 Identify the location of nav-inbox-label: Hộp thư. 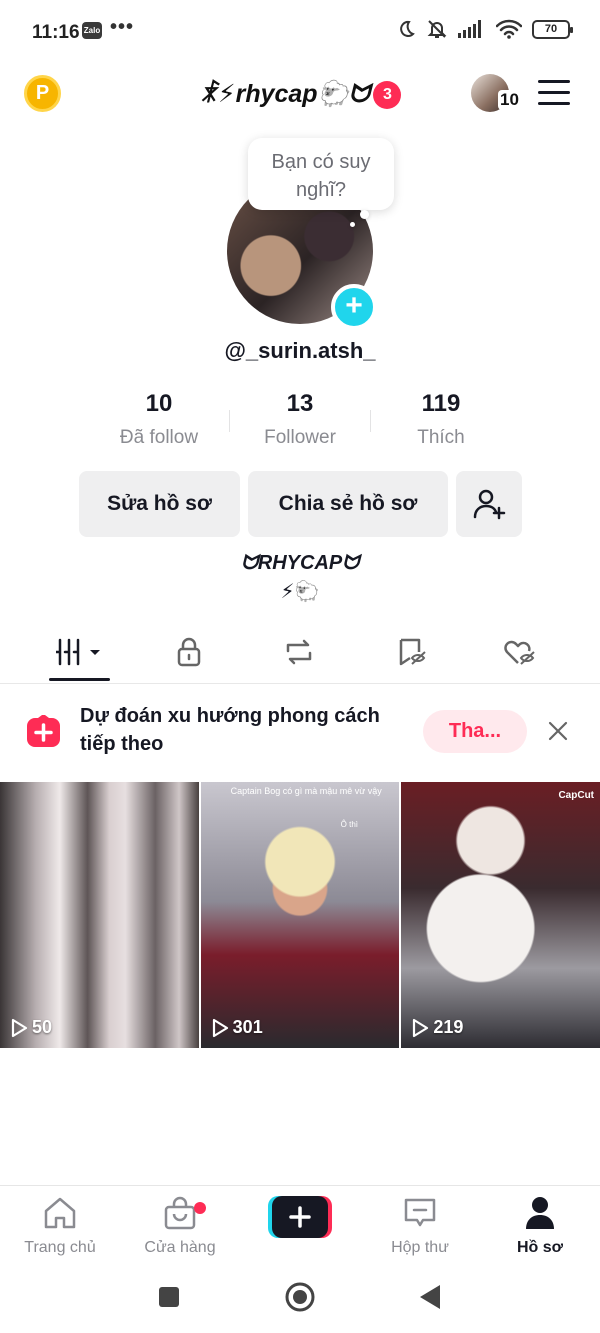
(420, 1247).